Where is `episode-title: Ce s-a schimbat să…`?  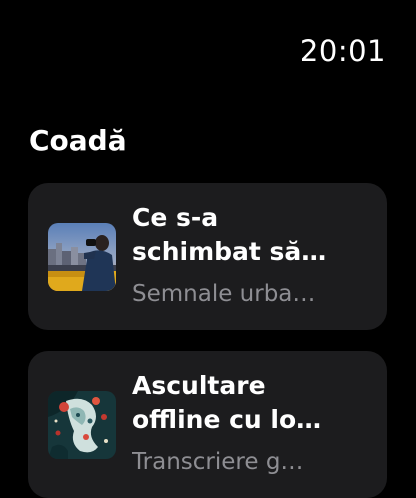 episode-title: Ce s-a schimbat să… is located at coordinates (229, 234).